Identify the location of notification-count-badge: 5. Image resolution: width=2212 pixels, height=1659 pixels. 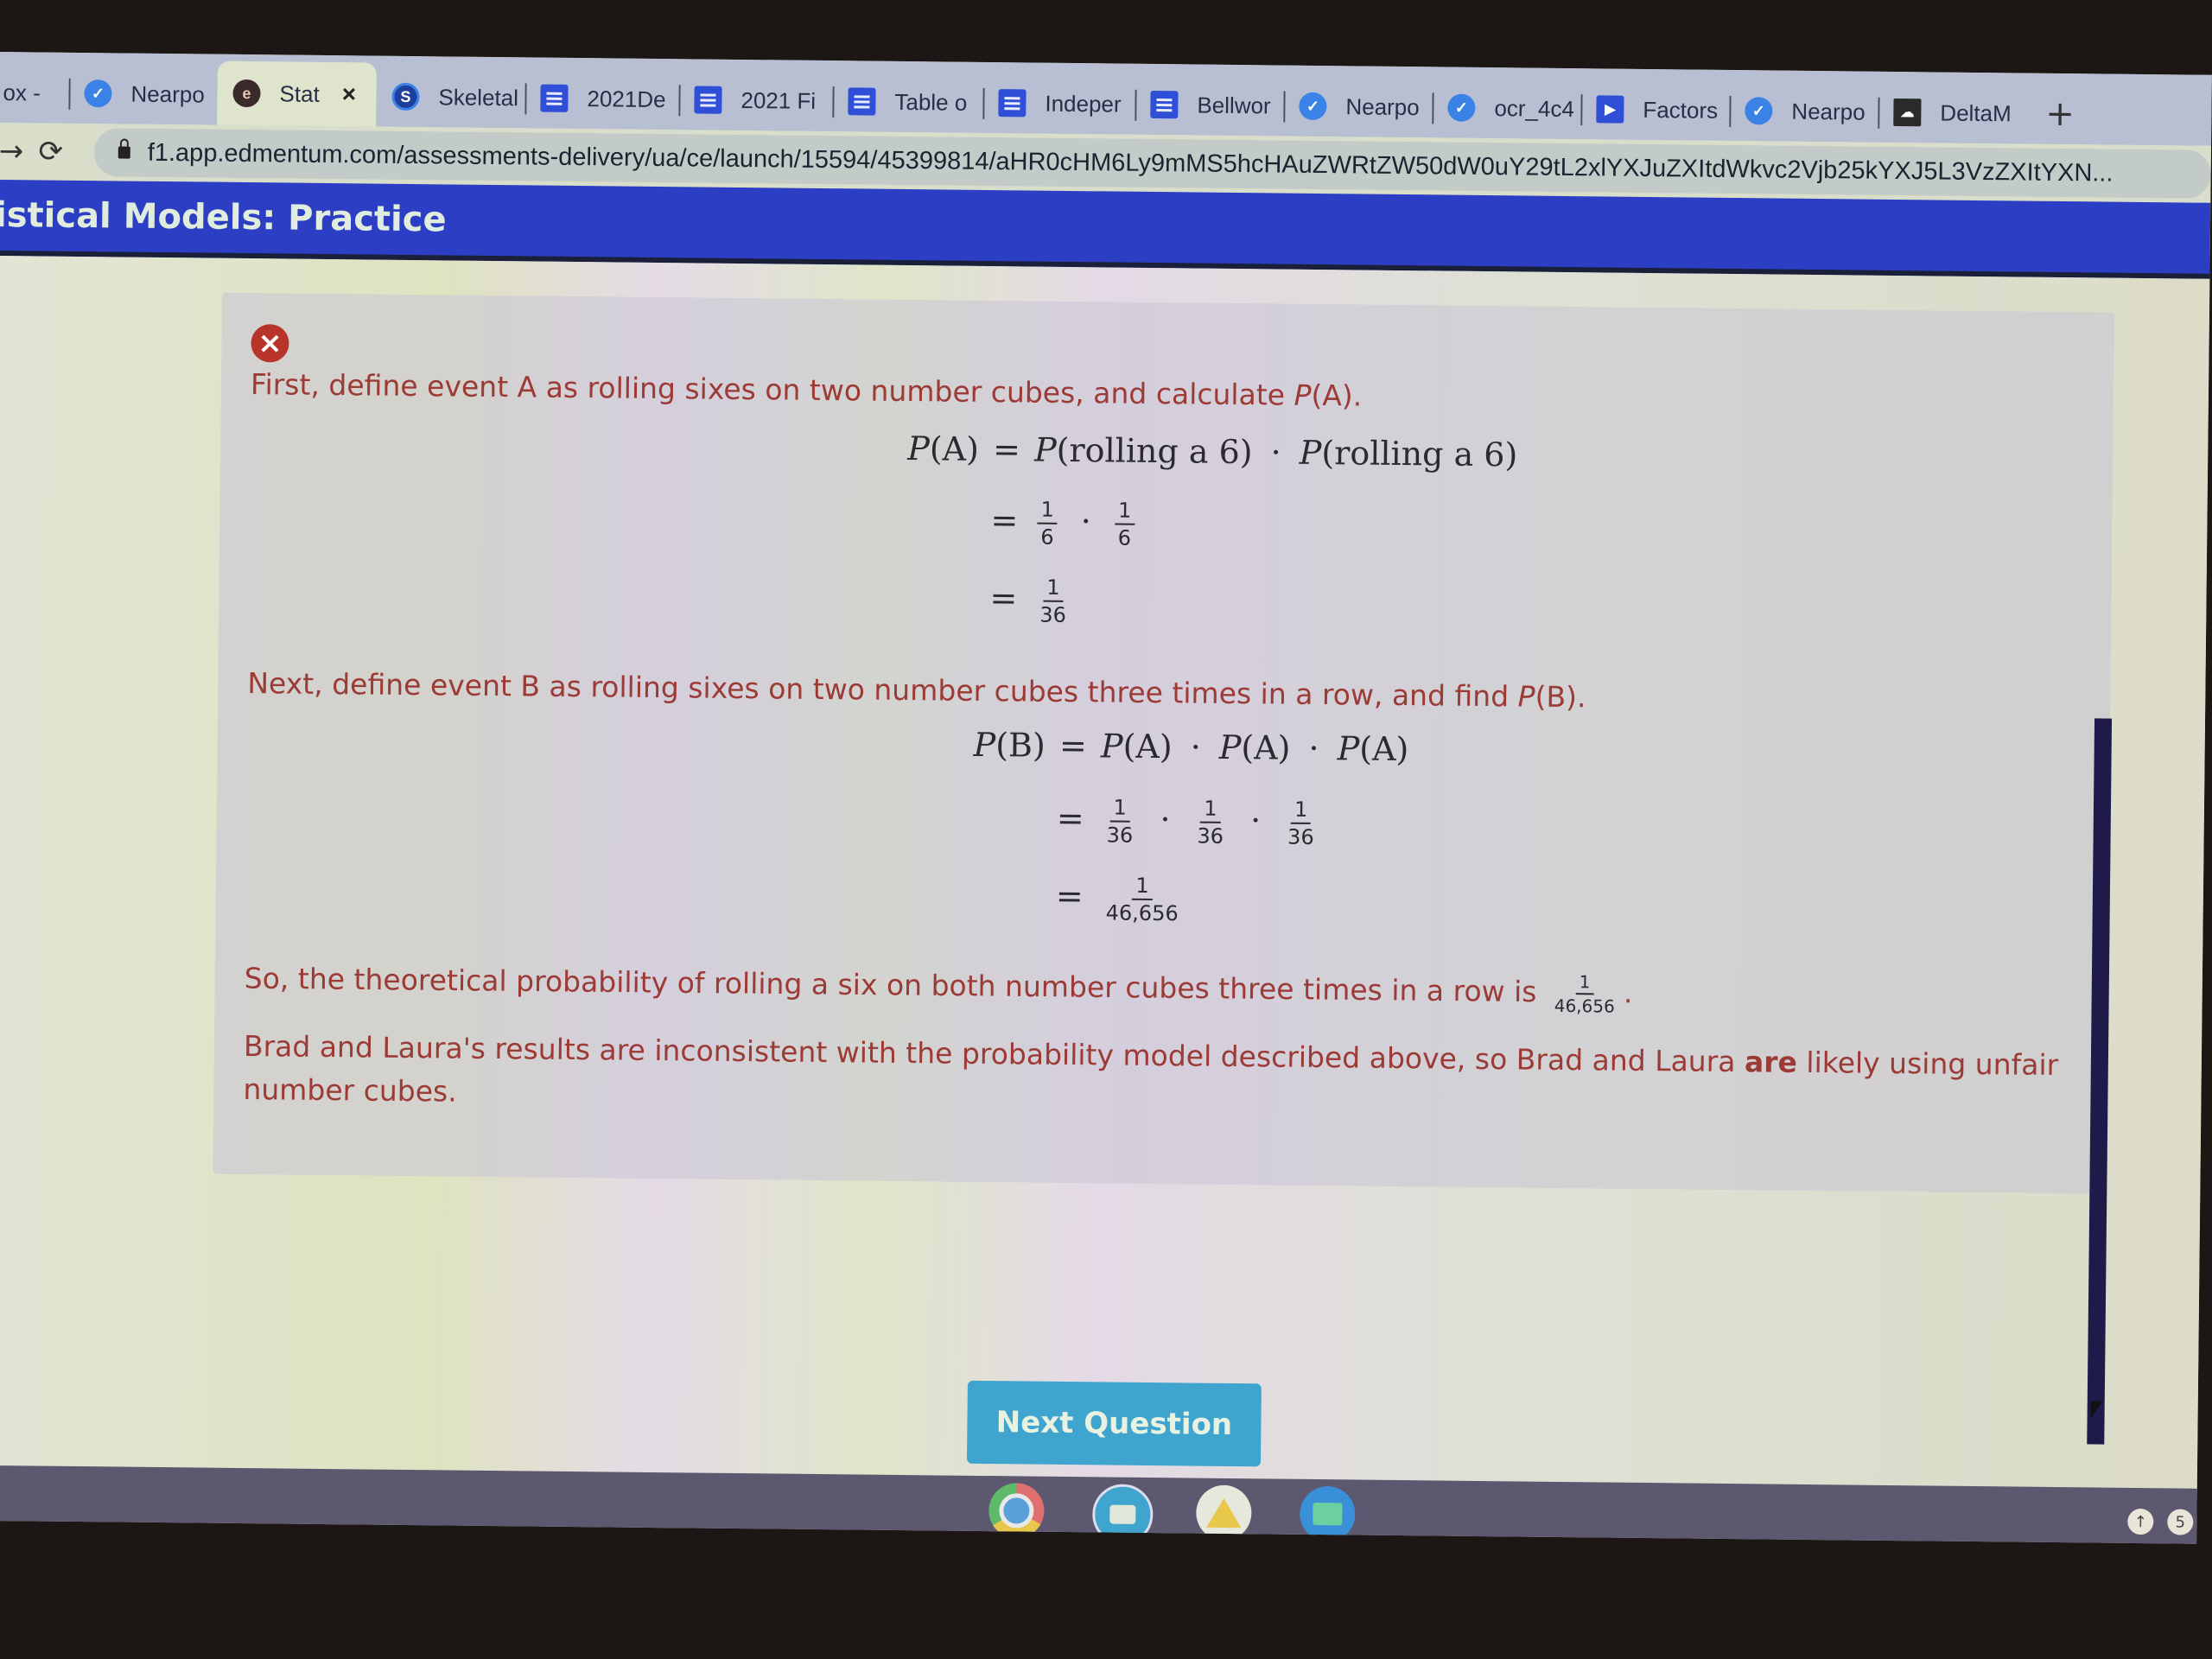
(2180, 1522).